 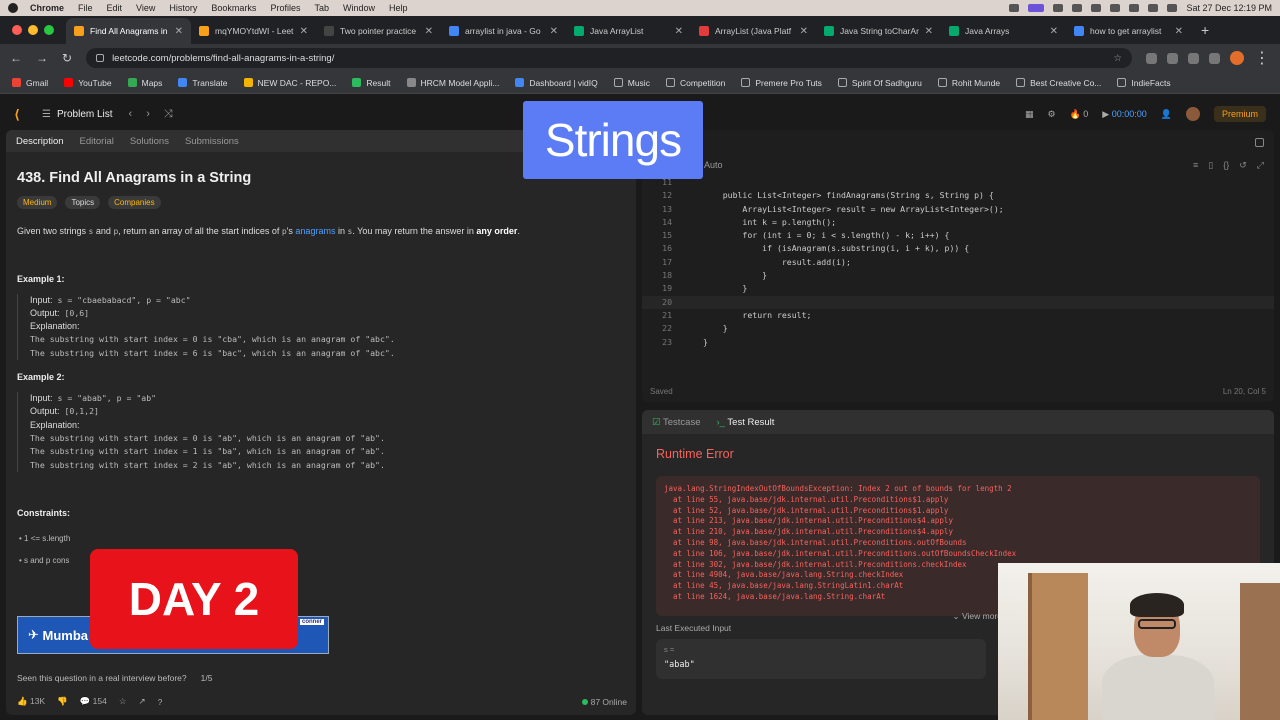 I want to click on premium-button: Premium, so click(x=1239, y=114).